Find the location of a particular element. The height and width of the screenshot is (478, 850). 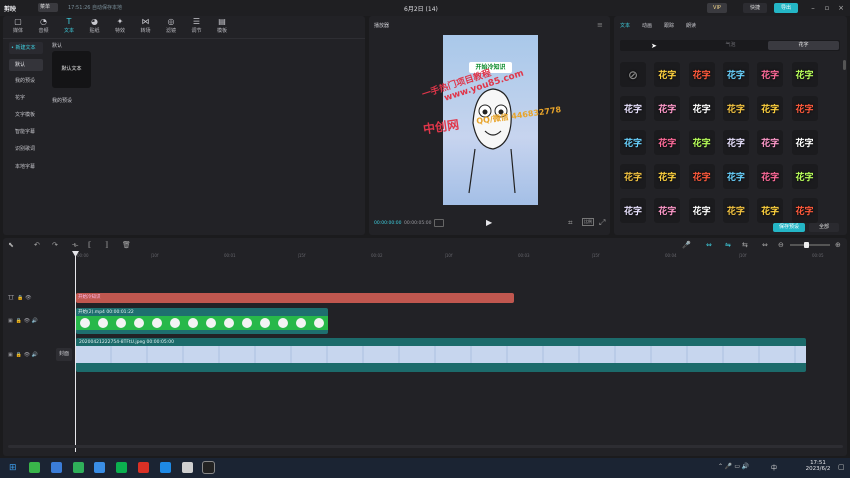

none-option-icon: ⊘ is located at coordinates (633, 74).